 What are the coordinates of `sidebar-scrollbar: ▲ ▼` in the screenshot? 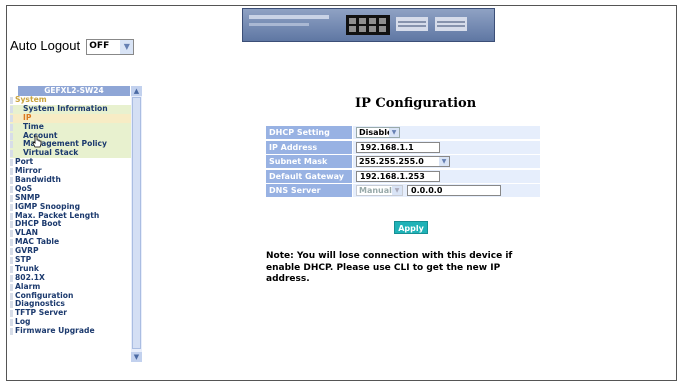 It's located at (136, 224).